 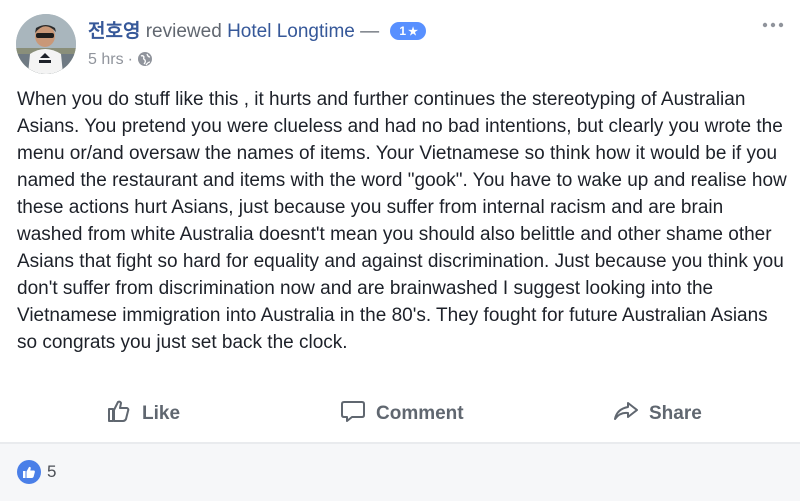 I want to click on reaction-summary: 5, so click(x=36, y=472).